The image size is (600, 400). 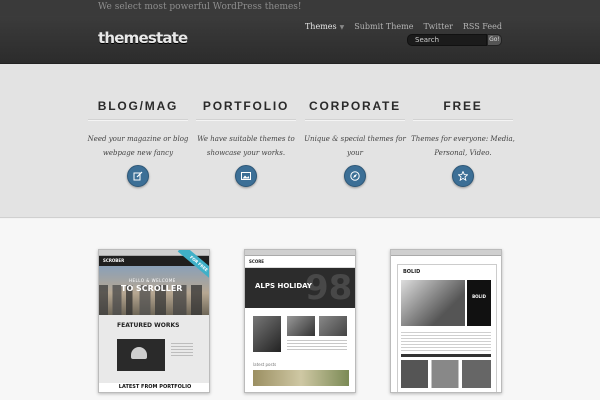 What do you see at coordinates (148, 325) in the screenshot?
I see `thumb-featured-title: FEATURED WORKS` at bounding box center [148, 325].